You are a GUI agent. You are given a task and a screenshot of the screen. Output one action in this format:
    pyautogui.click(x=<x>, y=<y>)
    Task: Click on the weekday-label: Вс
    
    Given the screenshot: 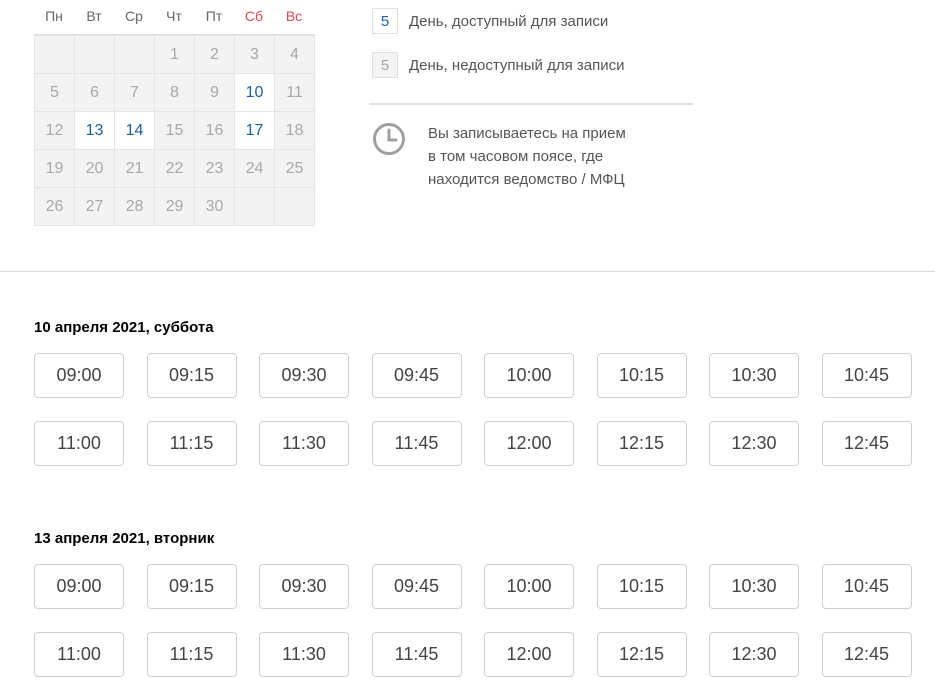 What is the action you would take?
    pyautogui.click(x=294, y=16)
    